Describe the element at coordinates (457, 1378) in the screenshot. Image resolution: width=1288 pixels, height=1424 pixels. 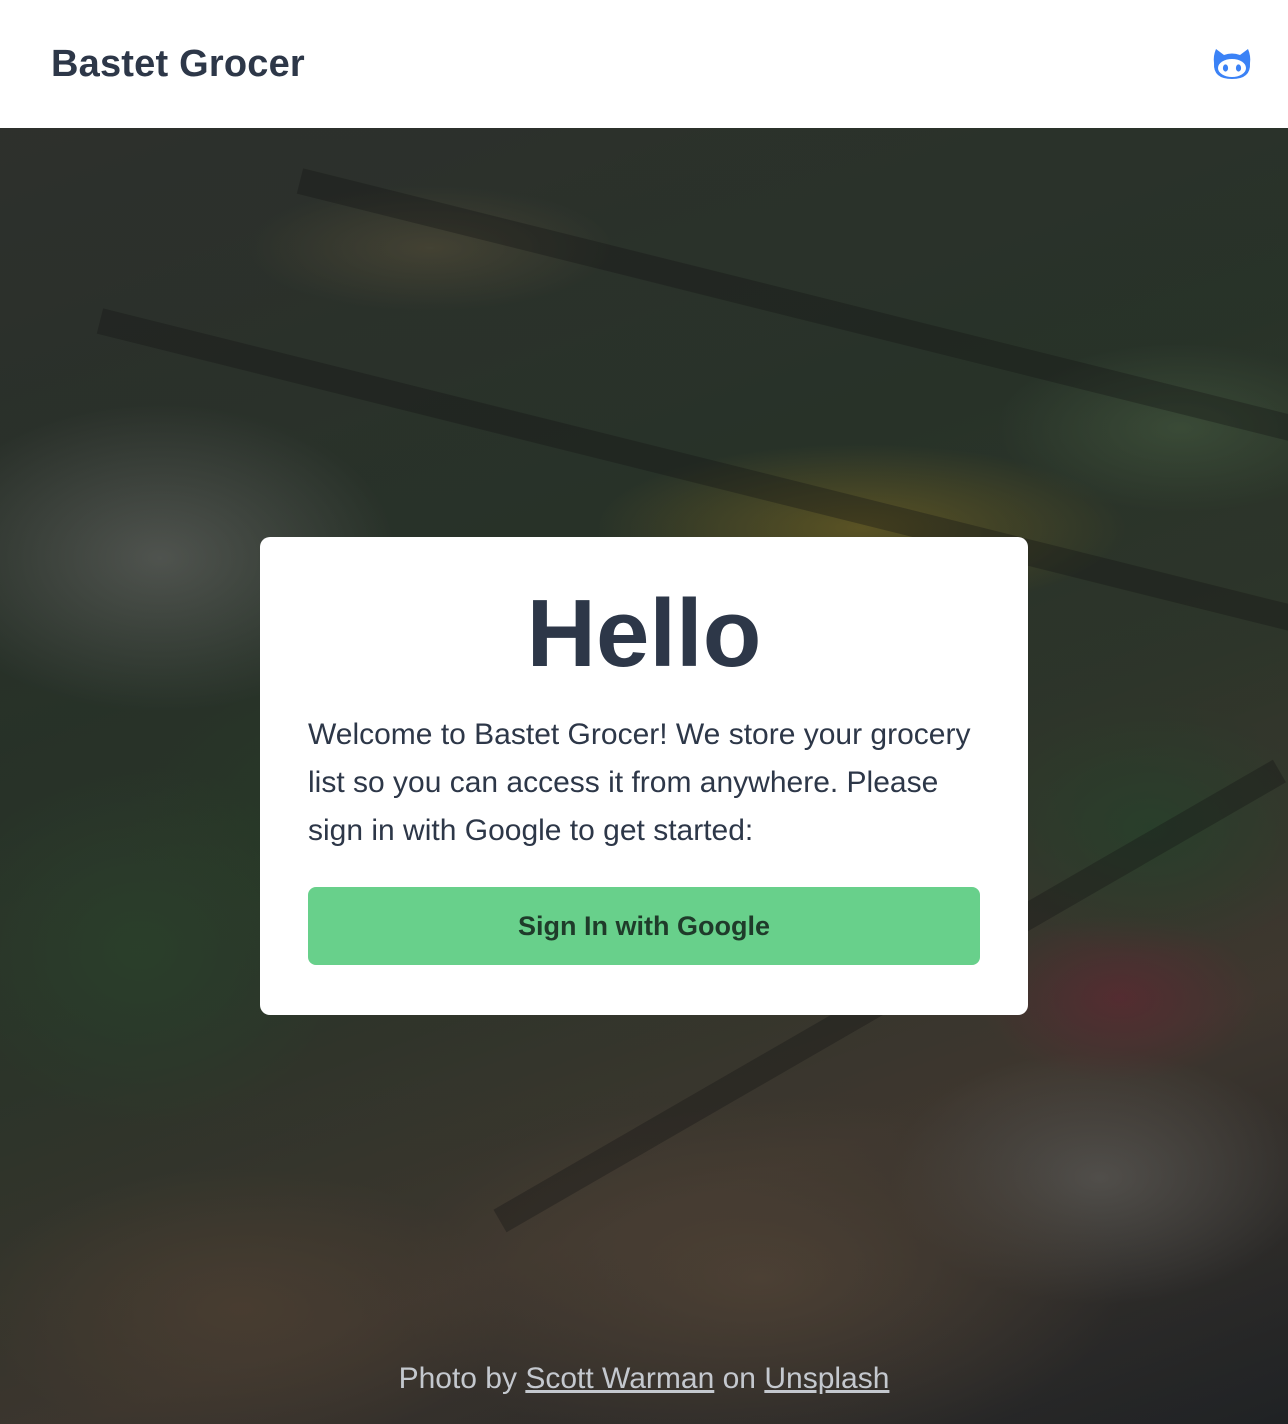
I see `credit-prefix: Photo by` at that location.